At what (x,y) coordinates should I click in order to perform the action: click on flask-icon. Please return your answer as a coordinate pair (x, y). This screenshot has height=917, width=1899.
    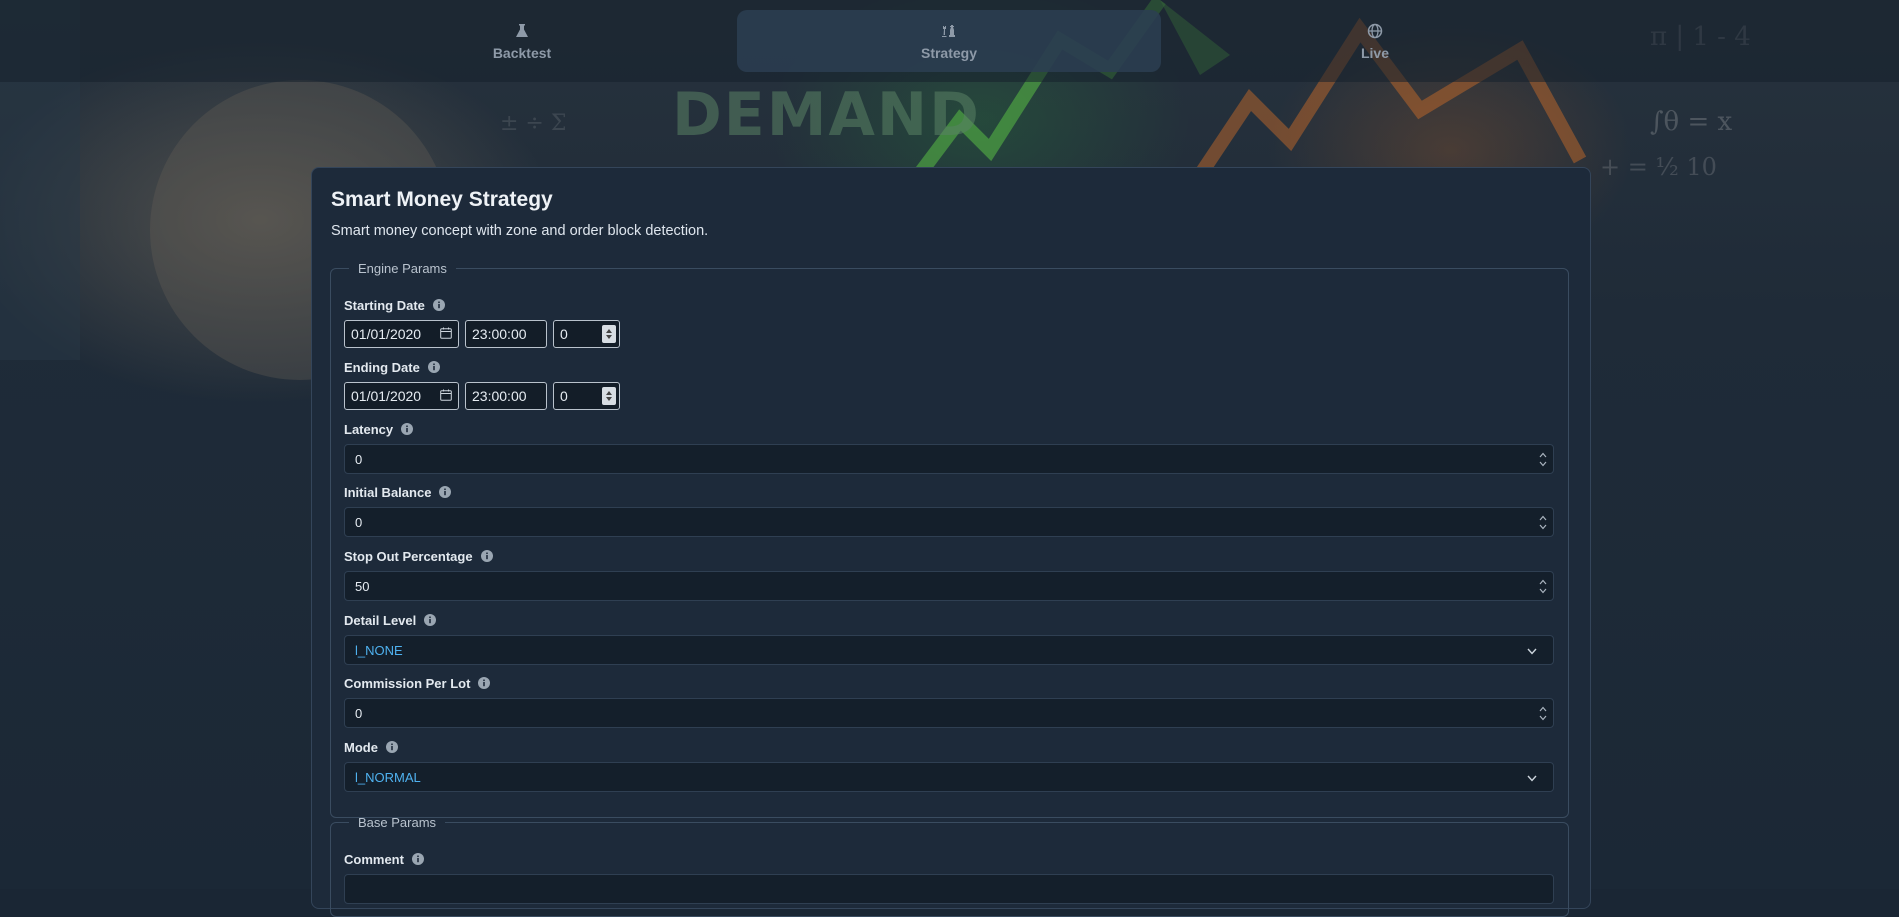
    Looking at the image, I should click on (522, 31).